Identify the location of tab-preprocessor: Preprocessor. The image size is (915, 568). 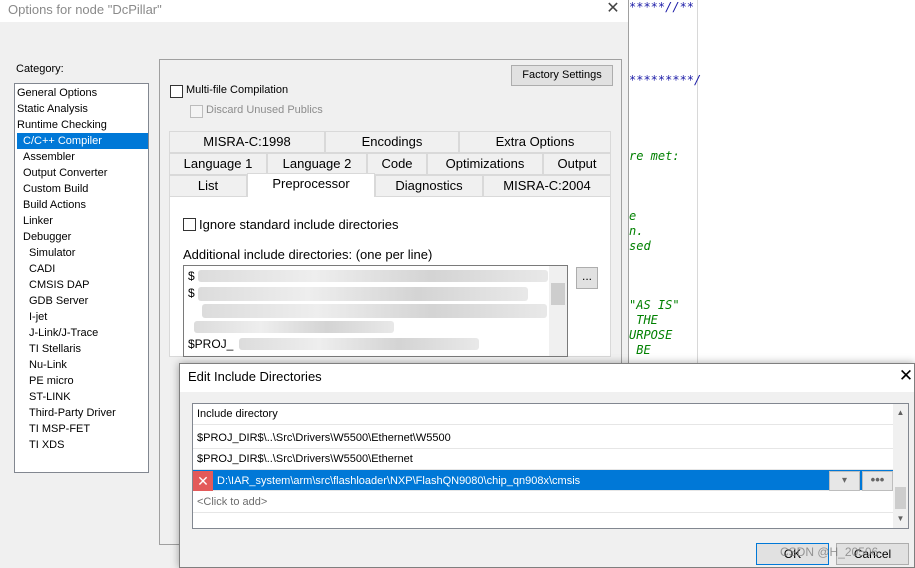
(311, 185).